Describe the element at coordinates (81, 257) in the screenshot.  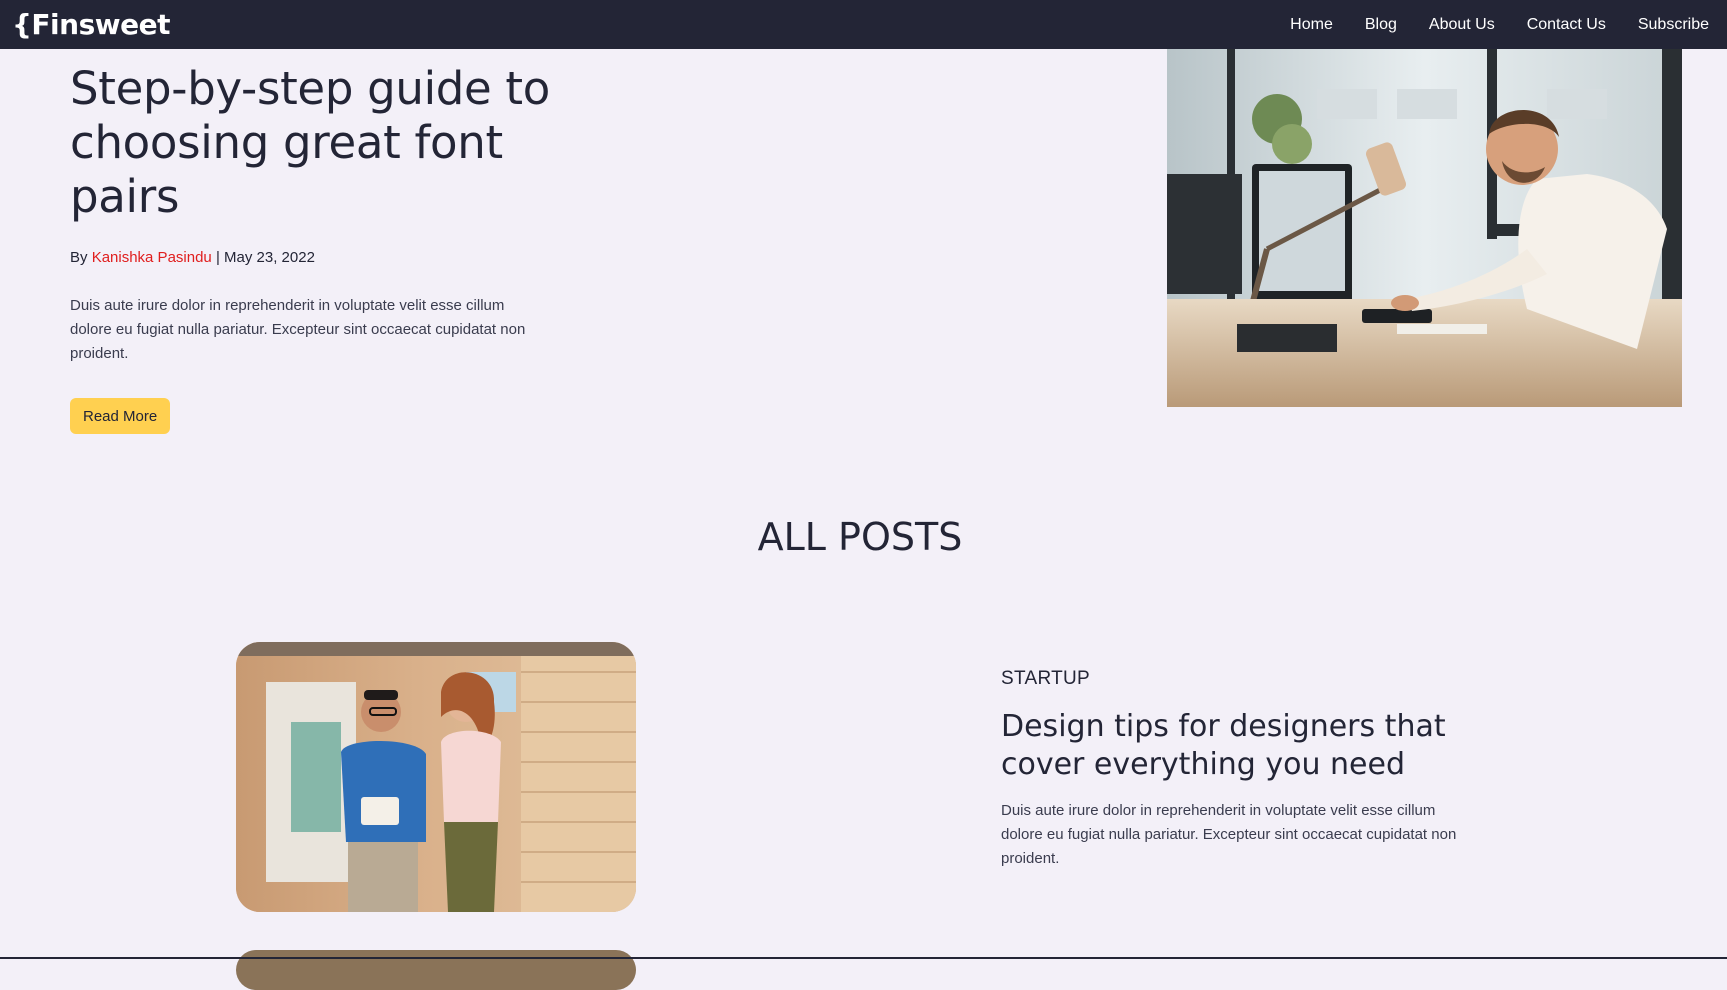
I see `by-label: By` at that location.